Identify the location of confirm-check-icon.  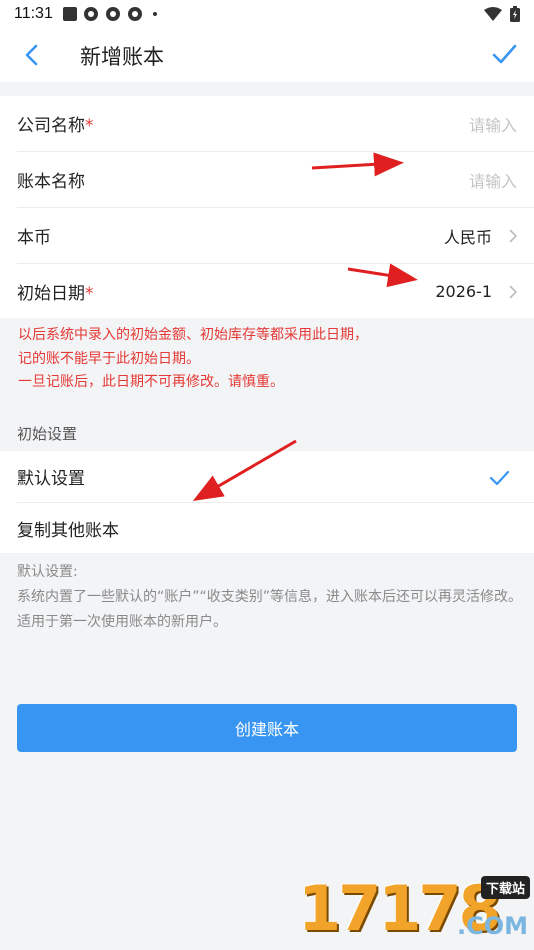
(504, 54).